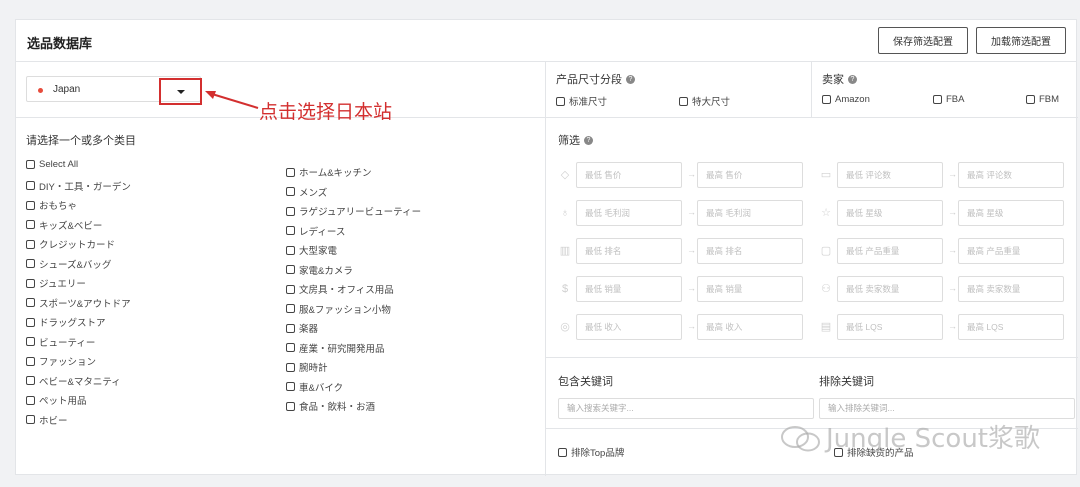 This screenshot has height=487, width=1080. Describe the element at coordinates (64, 225) in the screenshot. I see `category-checkbox: キッズ&ベビー` at that location.